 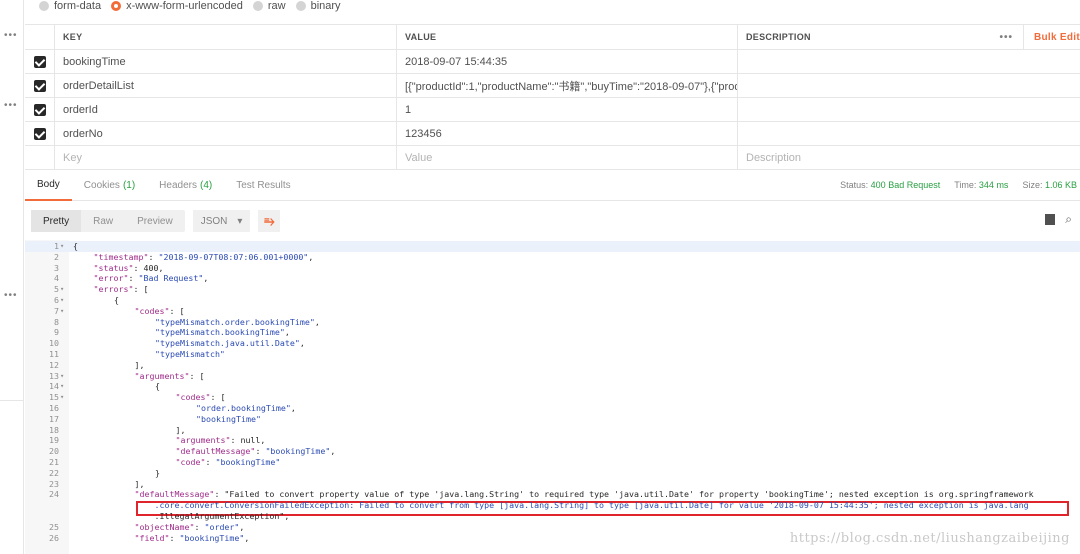 I want to click on status-value: 400 Bad Request, so click(x=906, y=185).